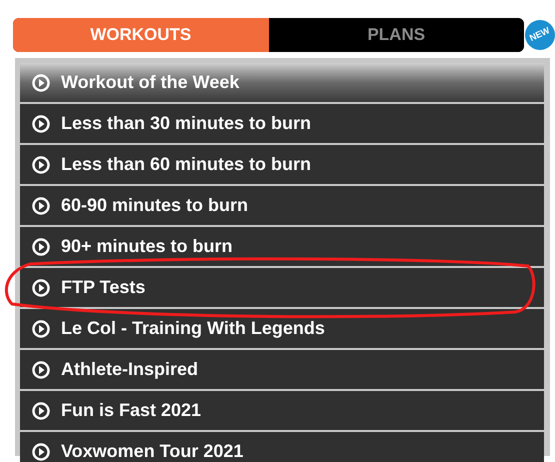 This screenshot has height=462, width=555. Describe the element at coordinates (282, 410) in the screenshot. I see `category-item: Fun is Fast 2021` at that location.